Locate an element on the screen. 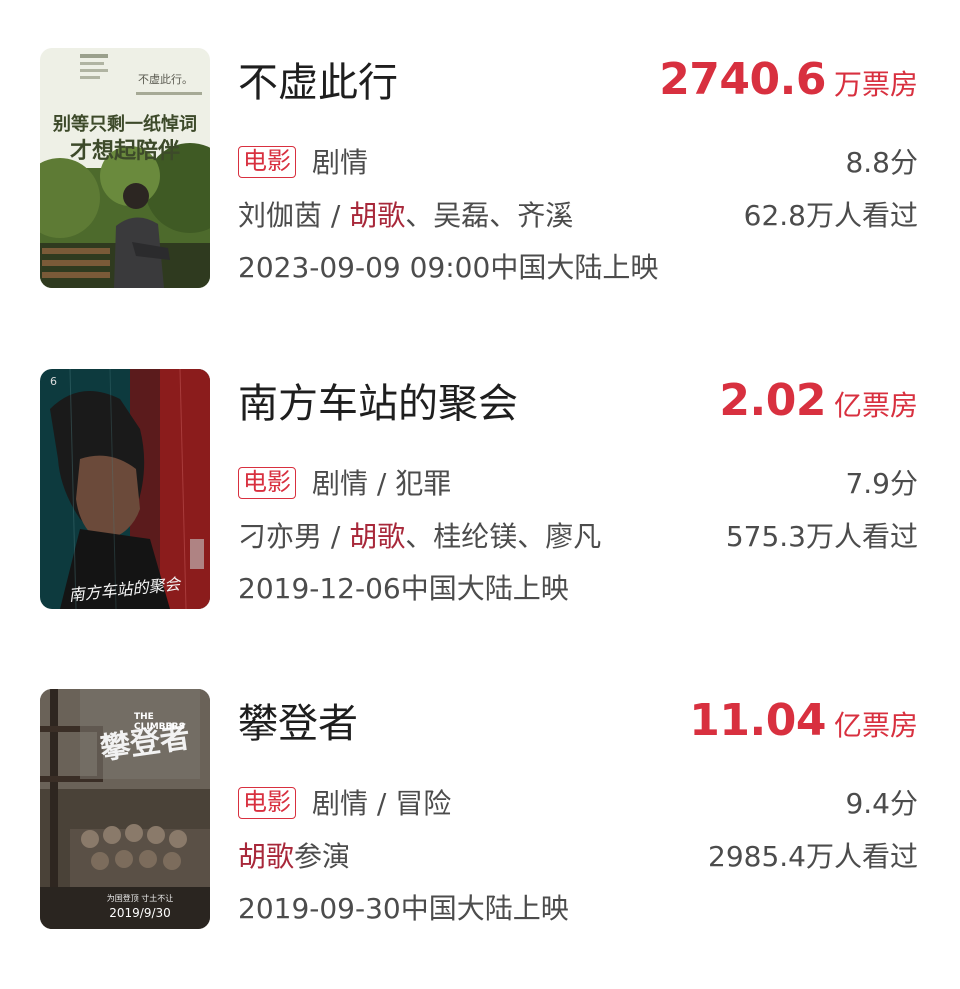 The width and height of the screenshot is (960, 989). poster-image: 不虚此行。 别等只剩一纸悼词 才想起陪伴 is located at coordinates (125, 168).